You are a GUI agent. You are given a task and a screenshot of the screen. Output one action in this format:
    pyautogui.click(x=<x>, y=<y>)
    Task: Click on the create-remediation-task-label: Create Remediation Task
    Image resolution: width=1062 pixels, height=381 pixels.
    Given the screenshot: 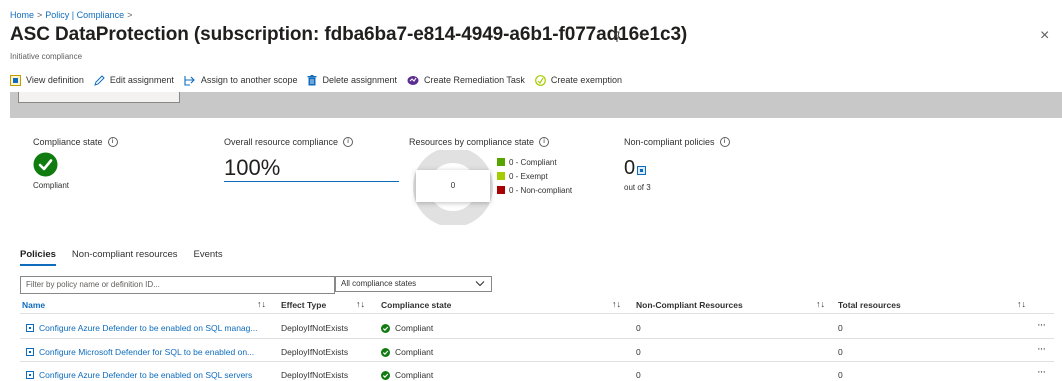 What is the action you would take?
    pyautogui.click(x=474, y=80)
    